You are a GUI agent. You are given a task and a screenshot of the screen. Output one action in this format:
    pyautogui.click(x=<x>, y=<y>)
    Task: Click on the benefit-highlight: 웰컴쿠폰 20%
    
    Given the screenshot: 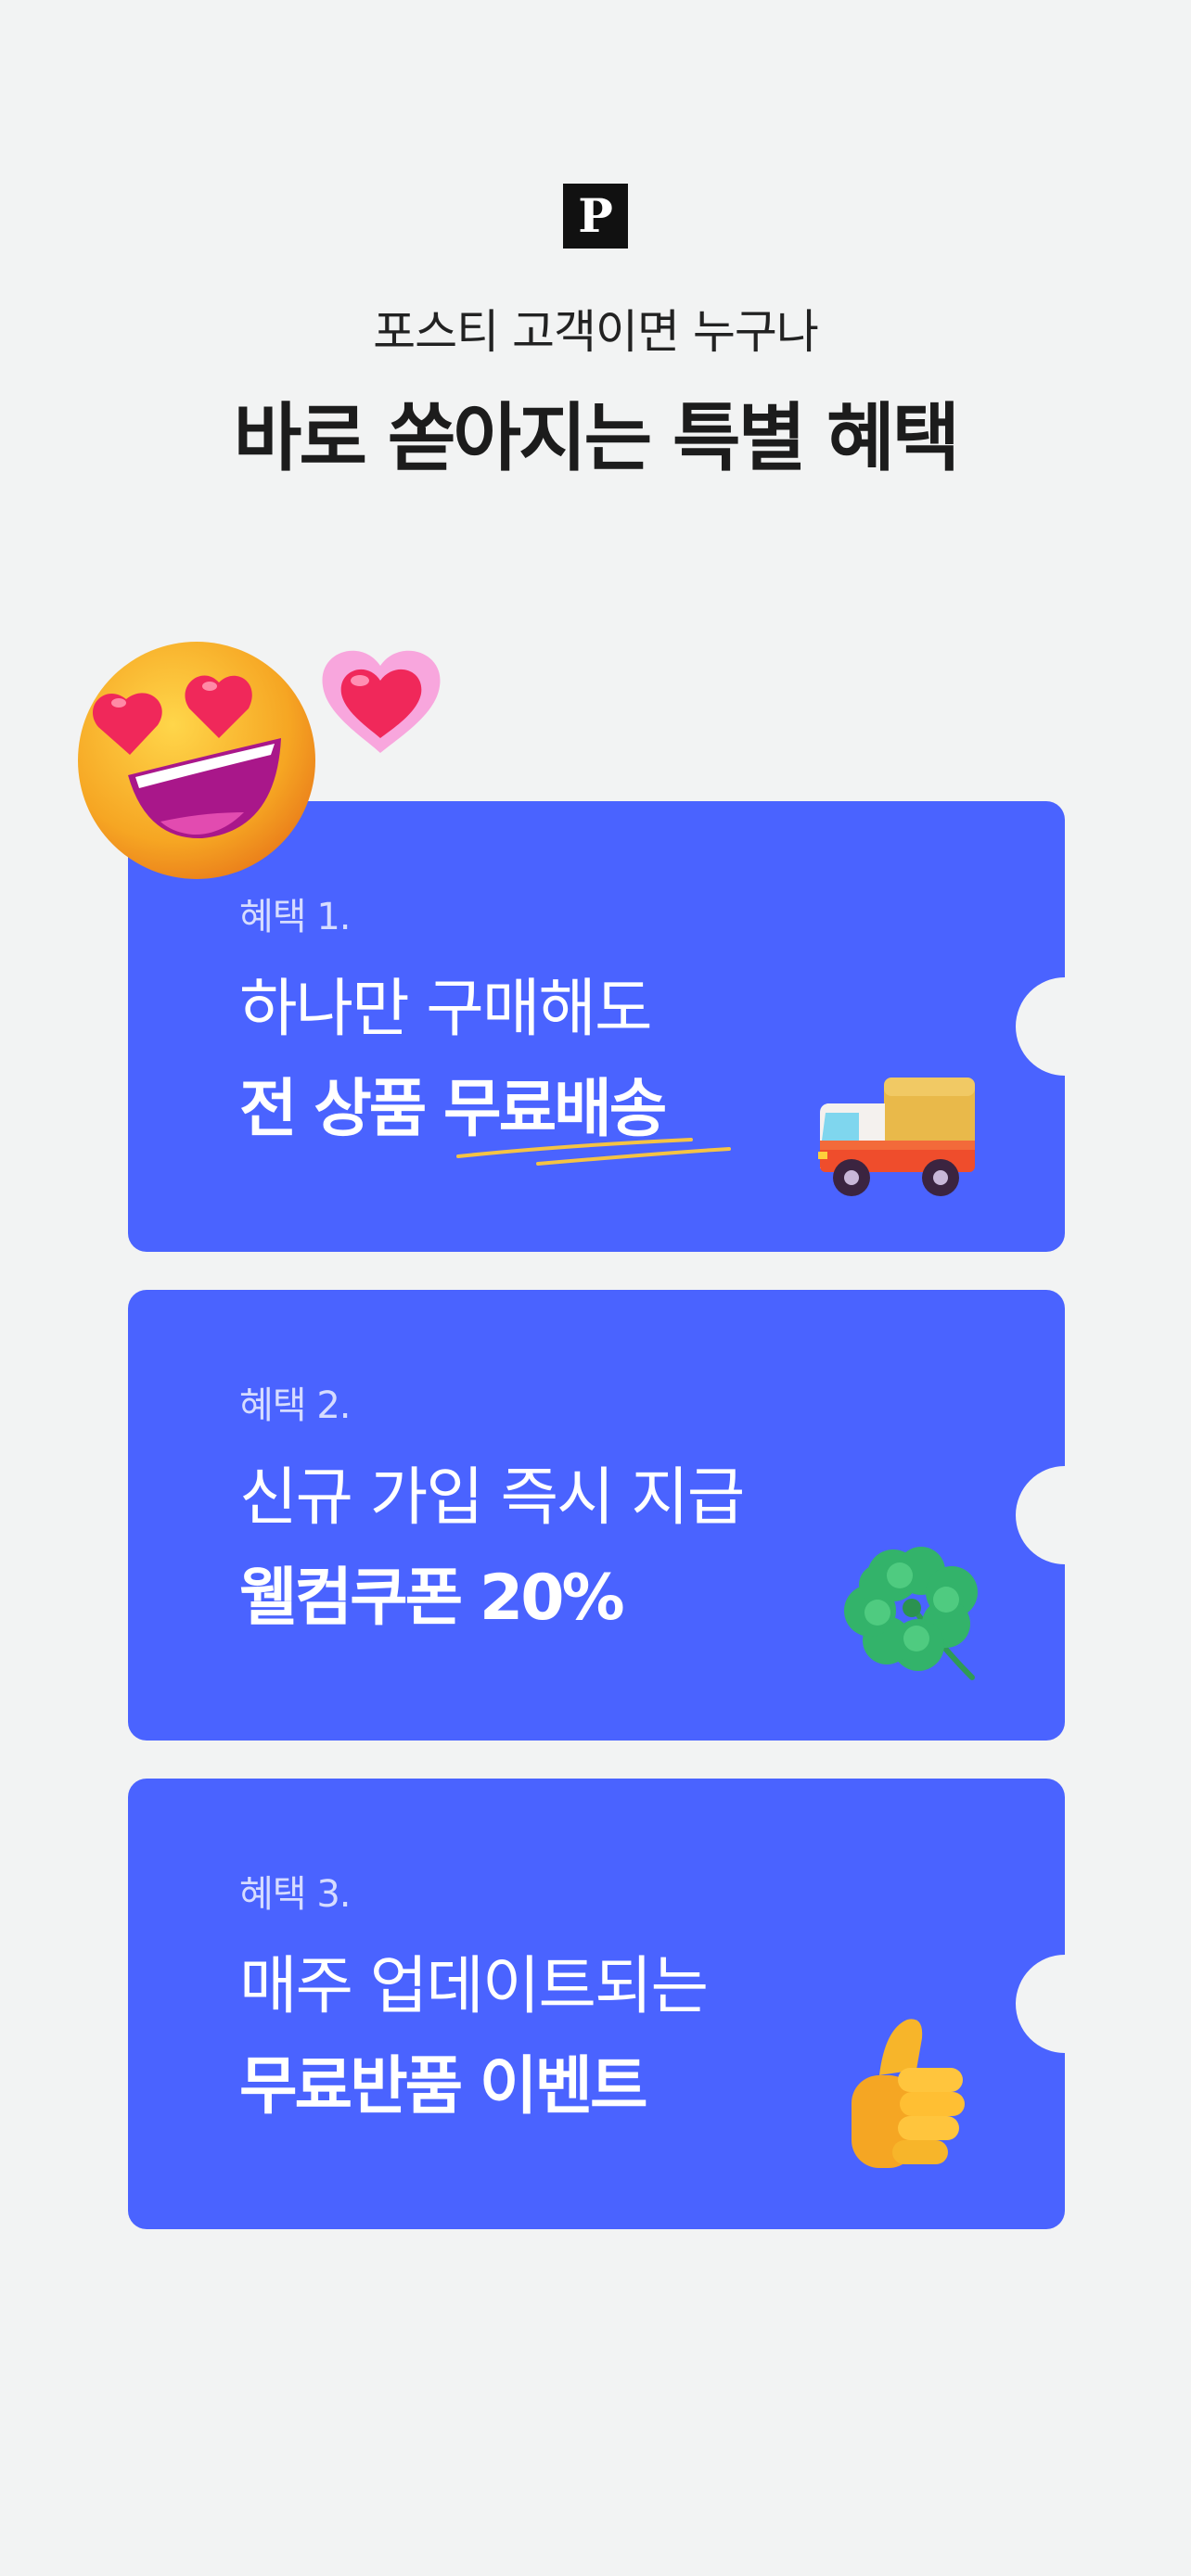 What is the action you would take?
    pyautogui.click(x=432, y=1599)
    